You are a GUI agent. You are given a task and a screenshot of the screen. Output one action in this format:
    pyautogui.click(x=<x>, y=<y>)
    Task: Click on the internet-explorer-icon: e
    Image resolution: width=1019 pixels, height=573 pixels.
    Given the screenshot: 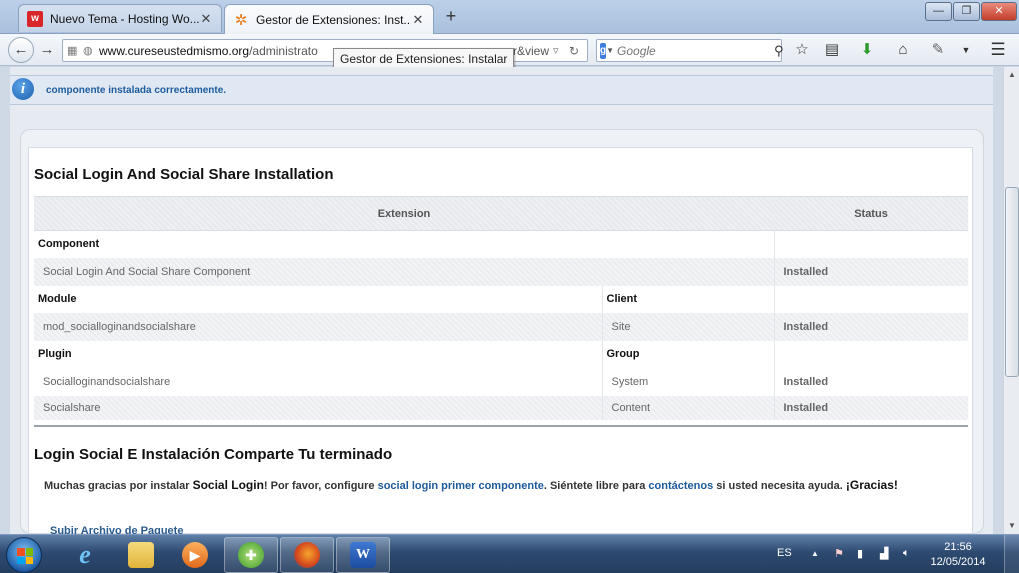 What is the action you would take?
    pyautogui.click(x=85, y=554)
    